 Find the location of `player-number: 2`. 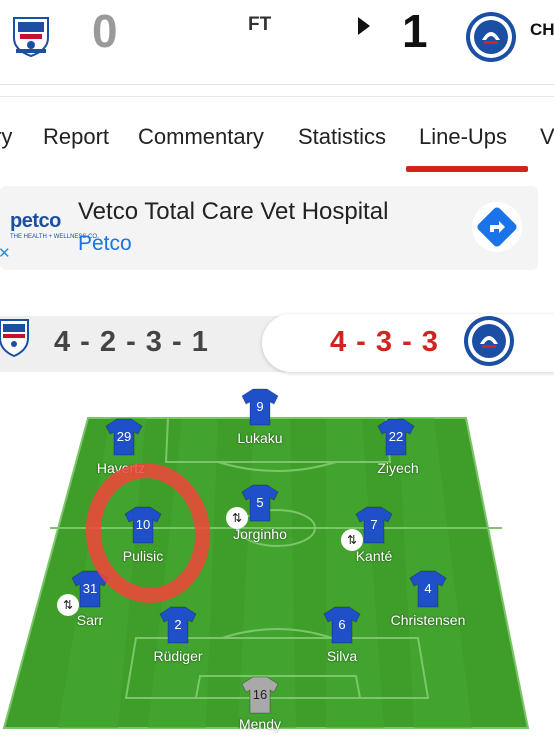

player-number: 2 is located at coordinates (178, 624).